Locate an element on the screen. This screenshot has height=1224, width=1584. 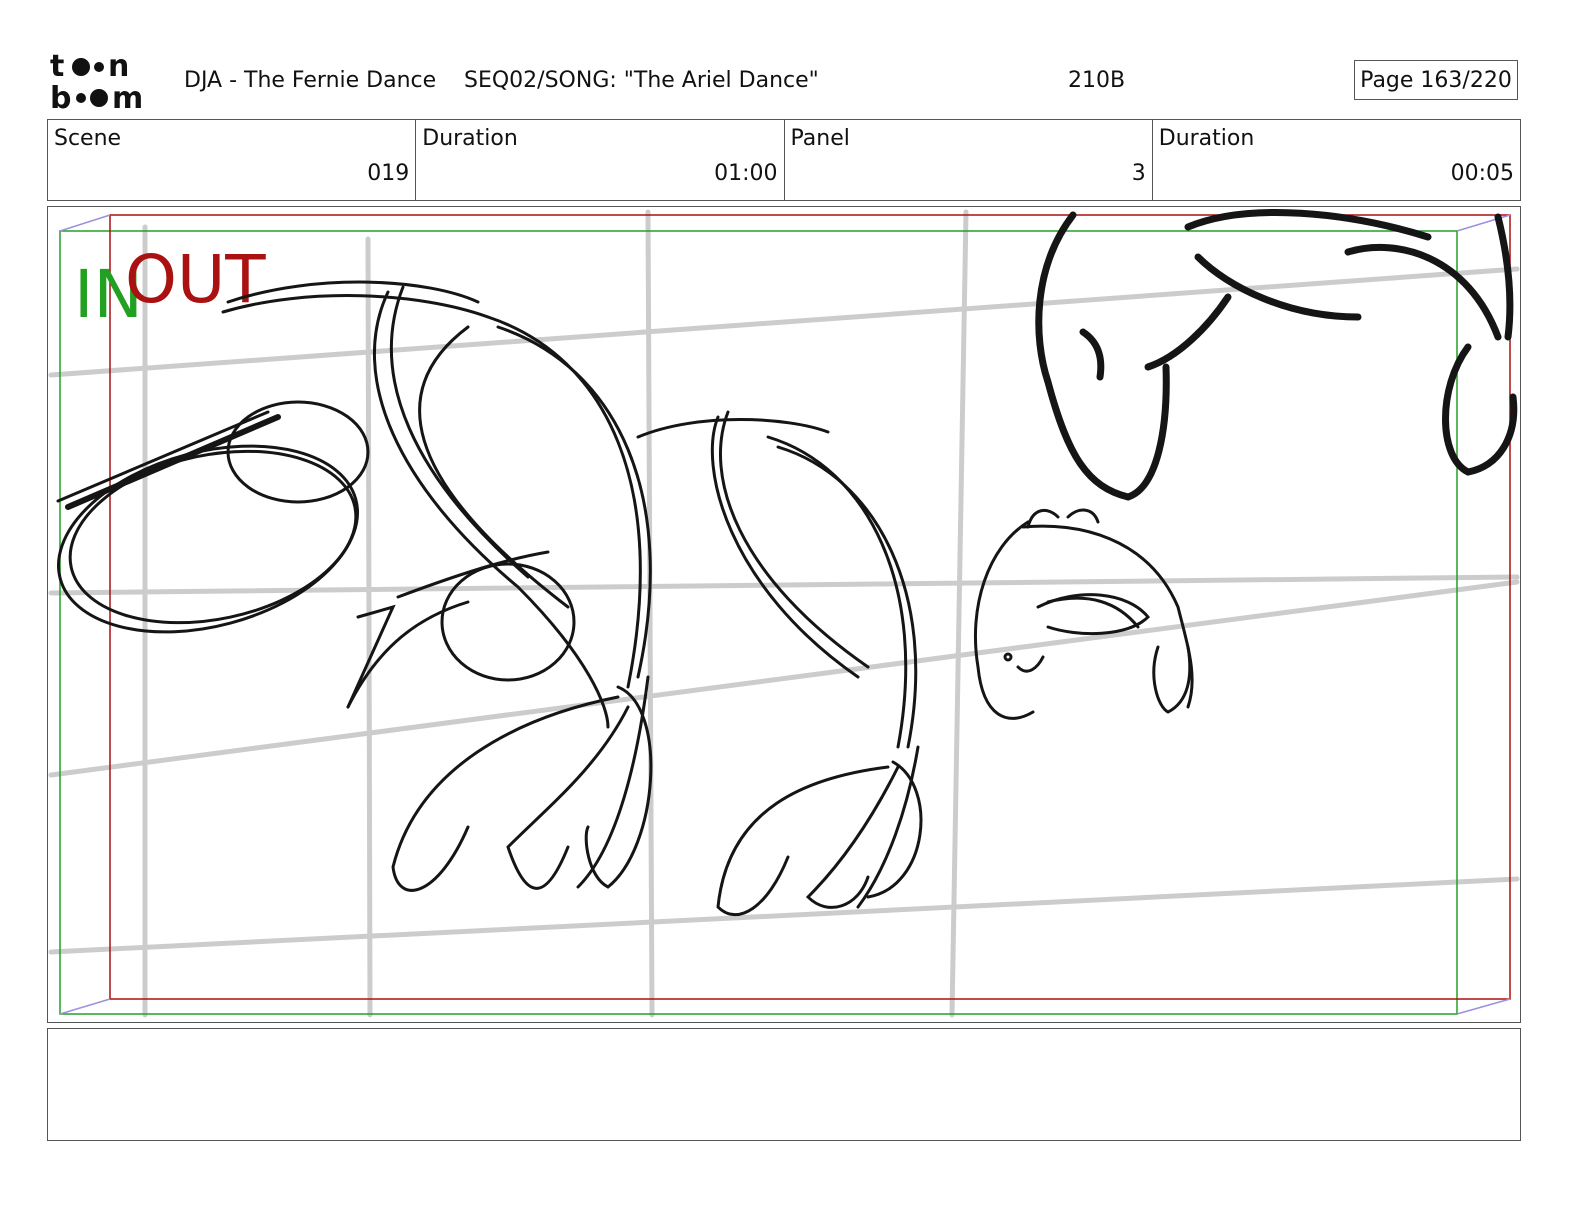
top-fish-sketch is located at coordinates (1276, 355).